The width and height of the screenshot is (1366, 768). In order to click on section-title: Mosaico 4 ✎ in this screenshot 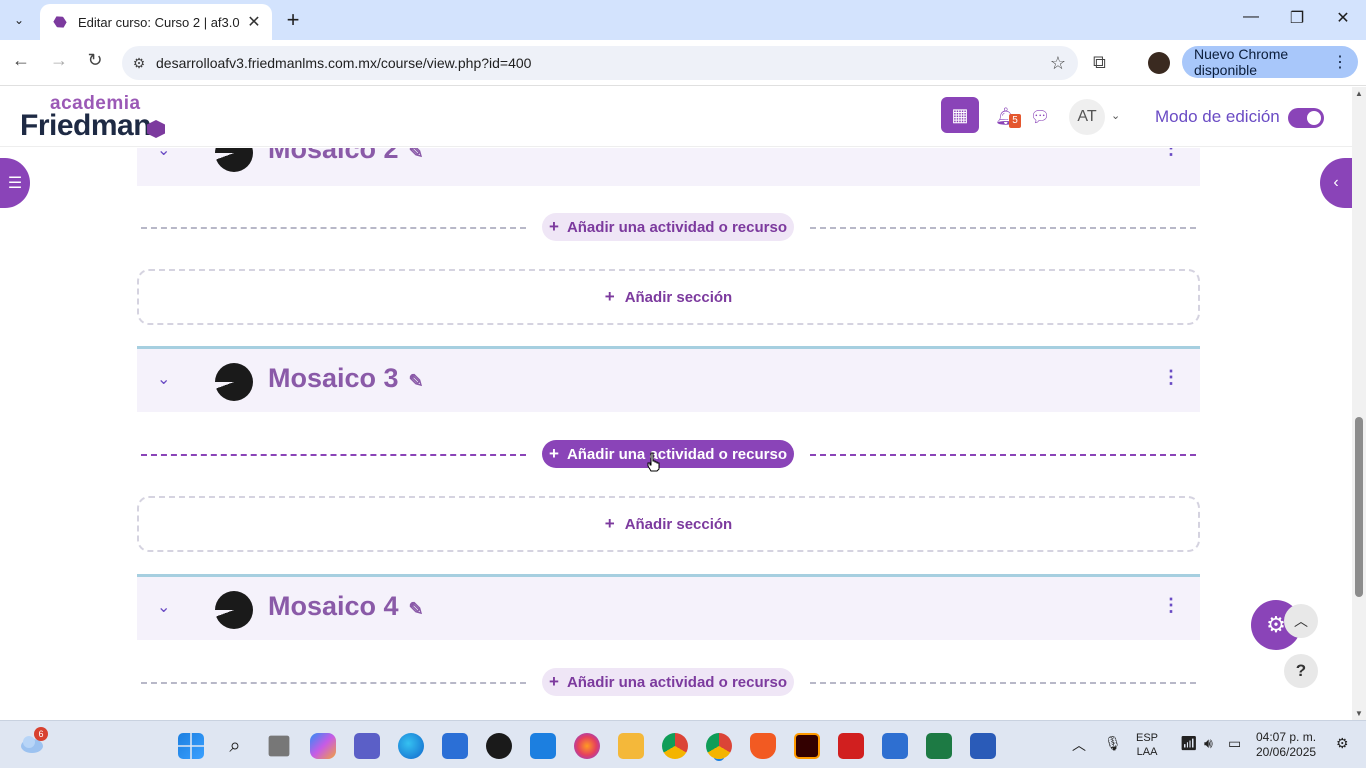, I will do `click(346, 606)`.